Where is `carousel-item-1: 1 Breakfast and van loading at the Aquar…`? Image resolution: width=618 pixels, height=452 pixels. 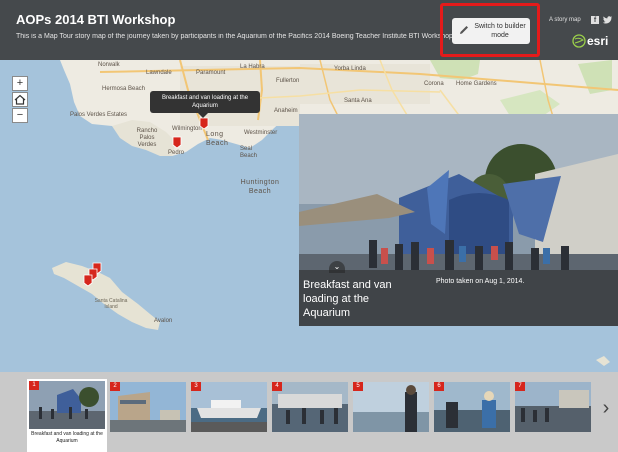
carousel-item-1: 1 Breakfast and van loading at the Aquar… is located at coordinates (67, 415).